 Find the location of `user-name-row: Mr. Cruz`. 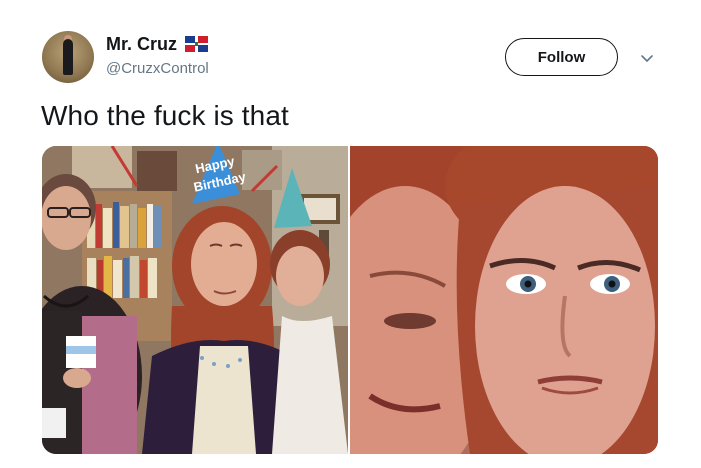

user-name-row: Mr. Cruz is located at coordinates (157, 44).